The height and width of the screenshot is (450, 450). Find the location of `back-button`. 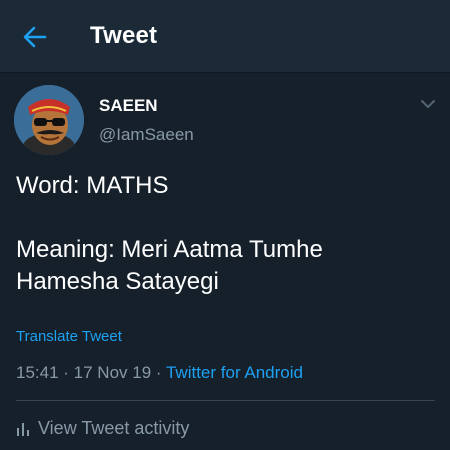

back-button is located at coordinates (35, 37).